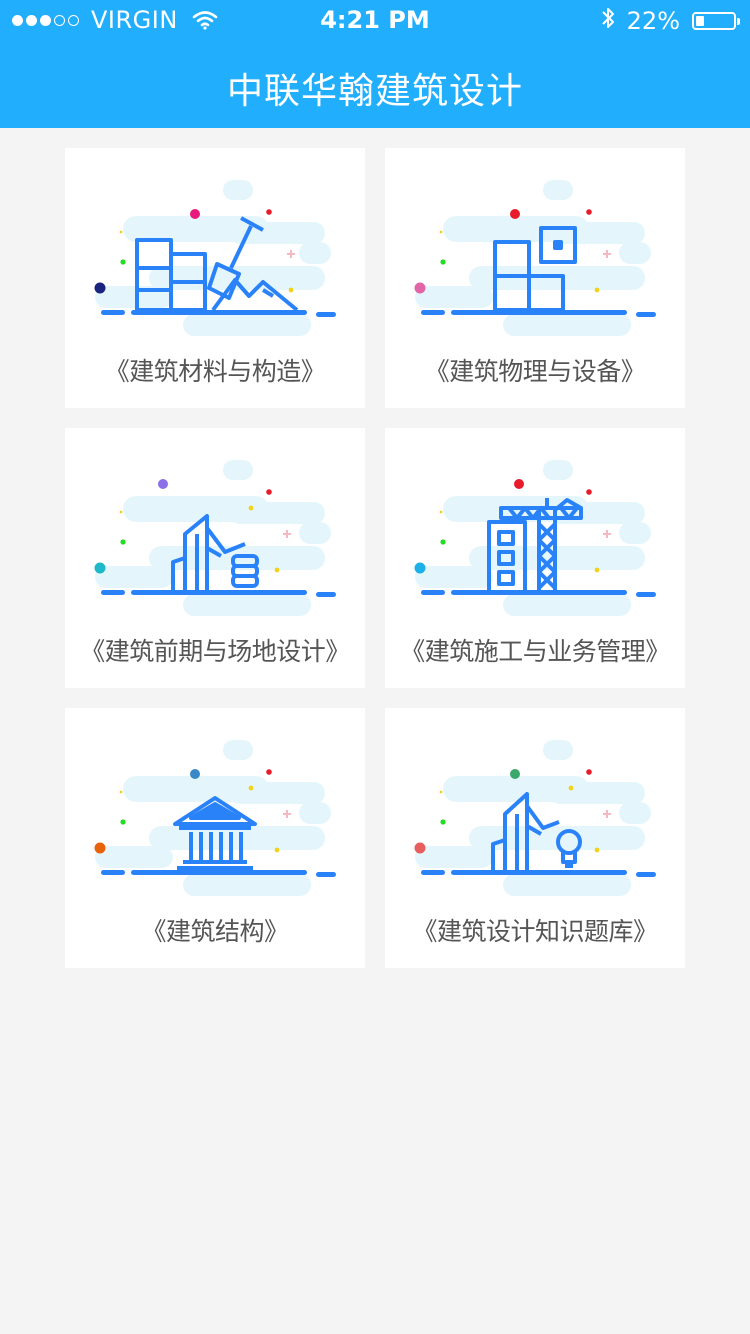 This screenshot has width=750, height=1334. Describe the element at coordinates (535, 538) in the screenshot. I see `crane-icon` at that location.